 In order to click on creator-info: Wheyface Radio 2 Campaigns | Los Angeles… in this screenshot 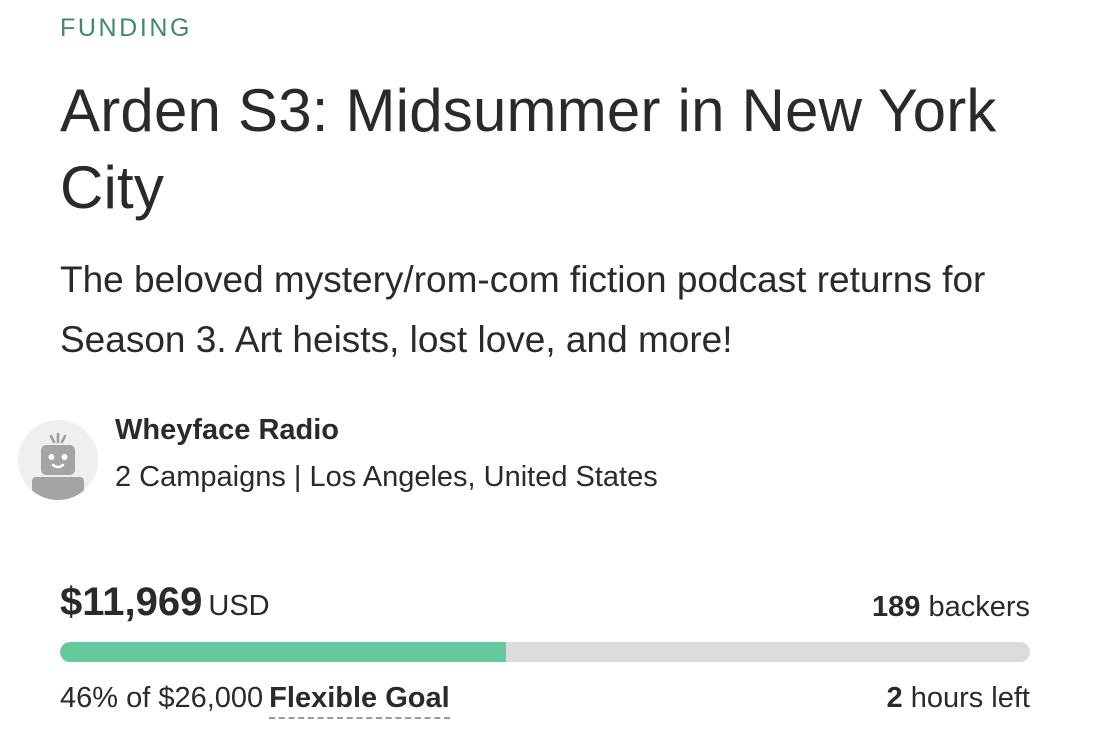, I will do `click(386, 454)`.